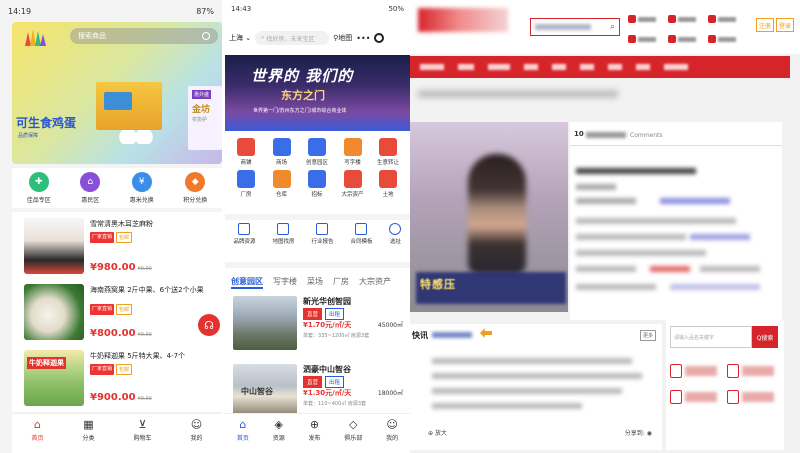 This screenshot has height=453, width=800. What do you see at coordinates (431, 433) in the screenshot?
I see `zoom-icon: ⊕` at bounding box center [431, 433].